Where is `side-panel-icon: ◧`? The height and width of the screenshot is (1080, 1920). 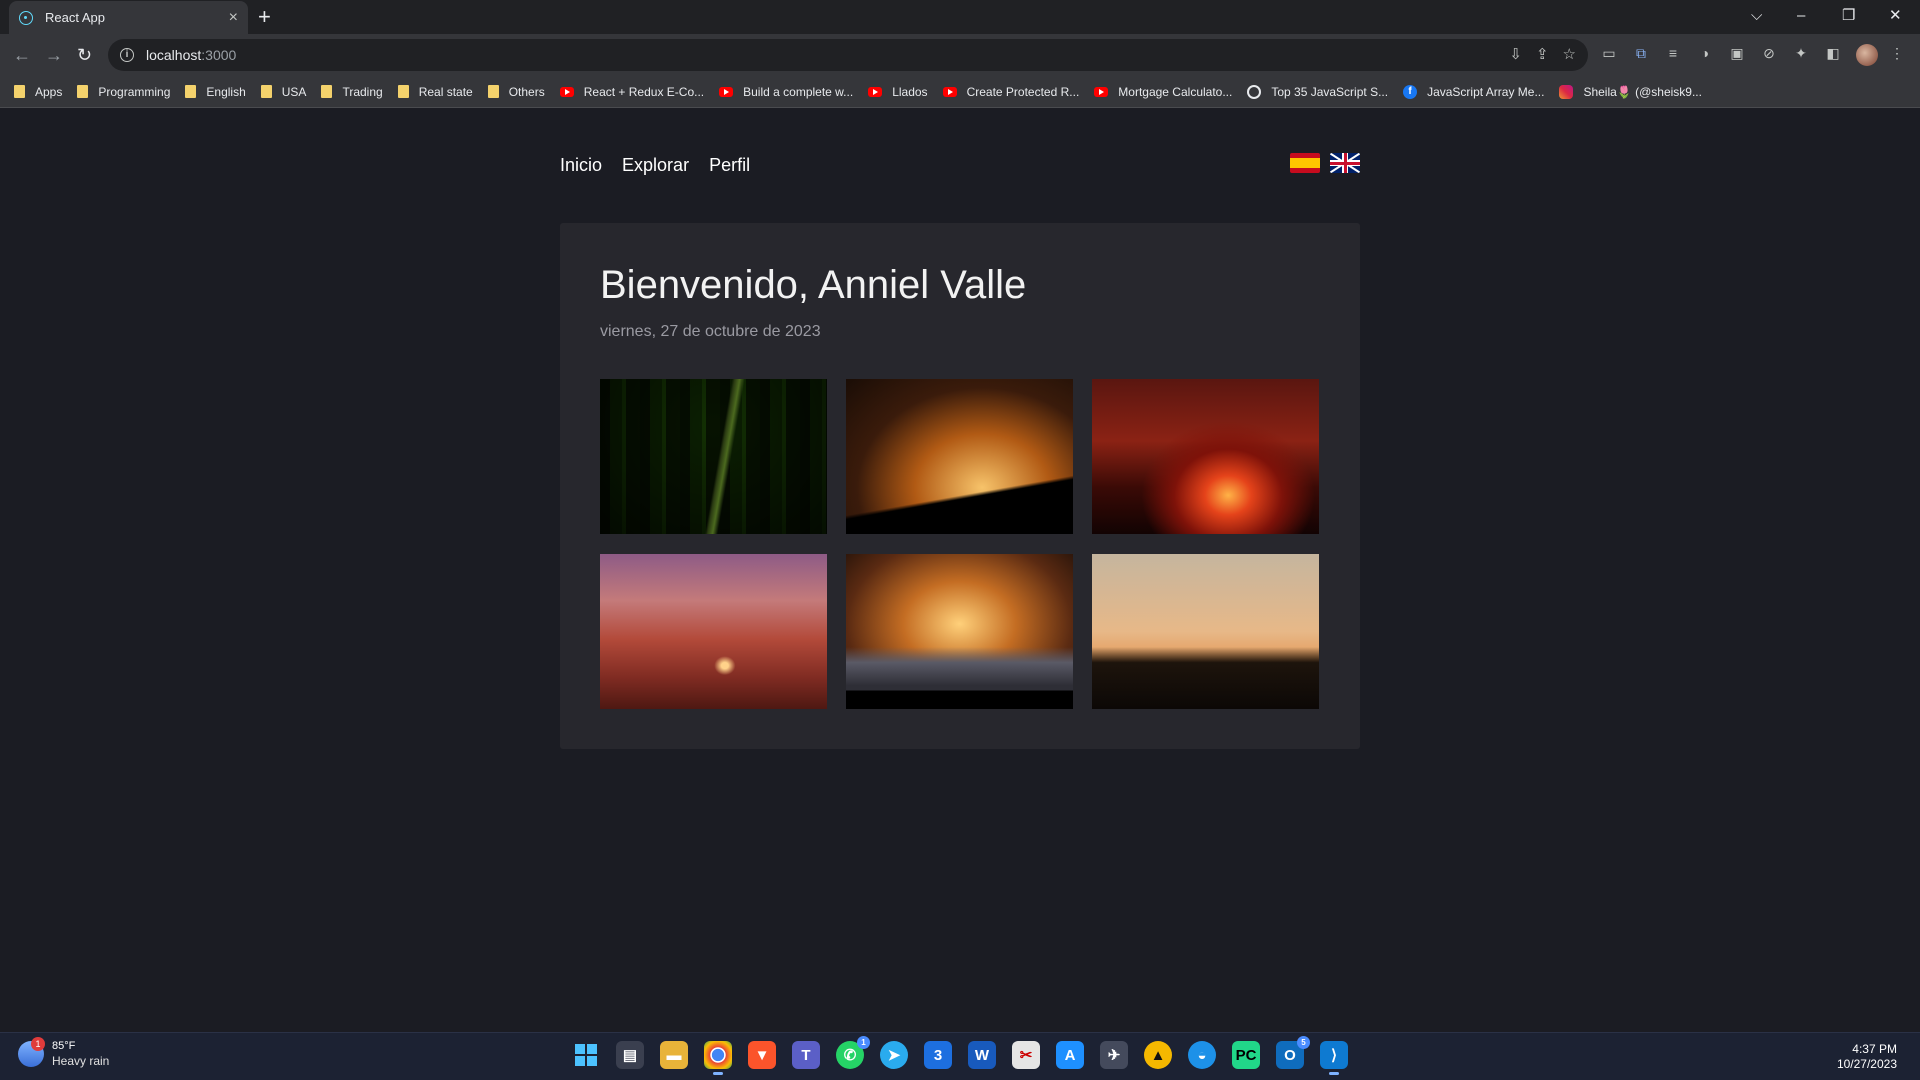 side-panel-icon: ◧ is located at coordinates (1833, 53).